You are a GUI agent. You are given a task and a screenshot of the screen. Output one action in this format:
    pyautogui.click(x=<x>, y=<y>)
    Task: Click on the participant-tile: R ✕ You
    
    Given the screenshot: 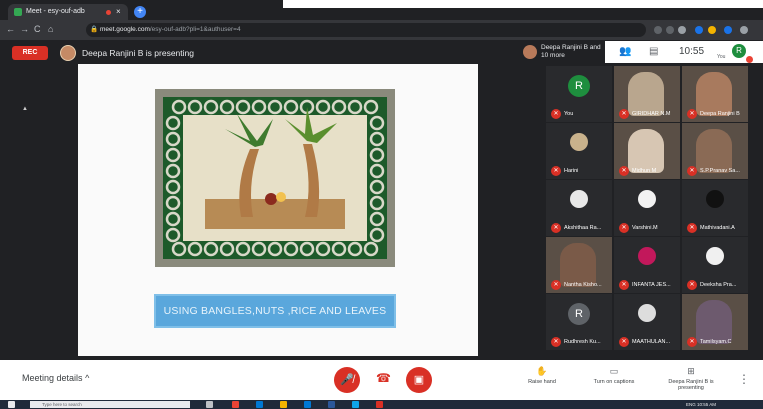 What is the action you would take?
    pyautogui.click(x=579, y=94)
    